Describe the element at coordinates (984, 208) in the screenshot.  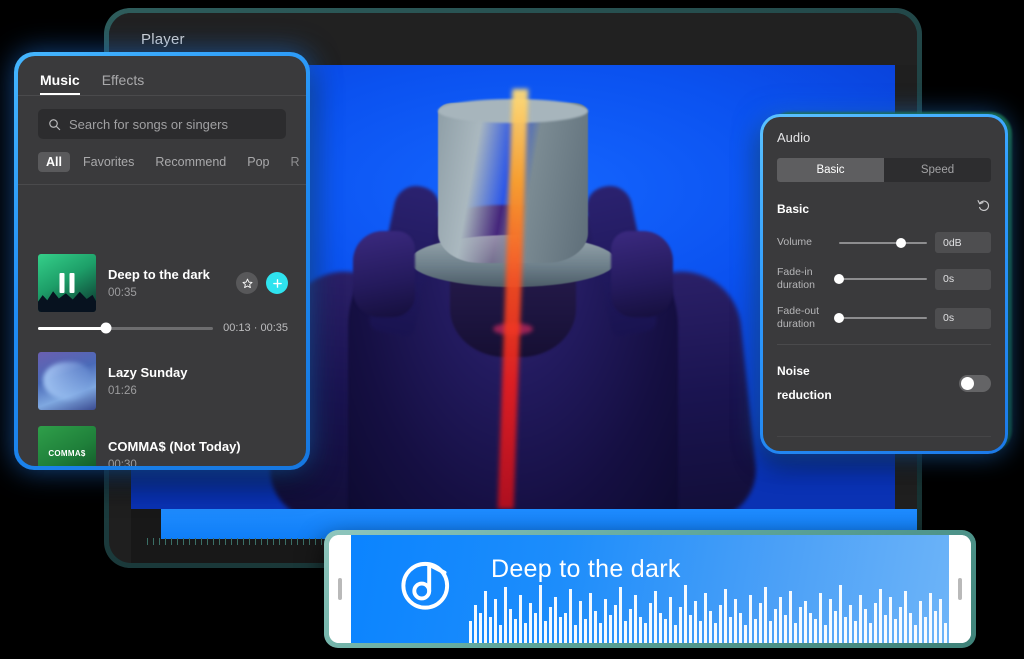
I see `reset-button` at that location.